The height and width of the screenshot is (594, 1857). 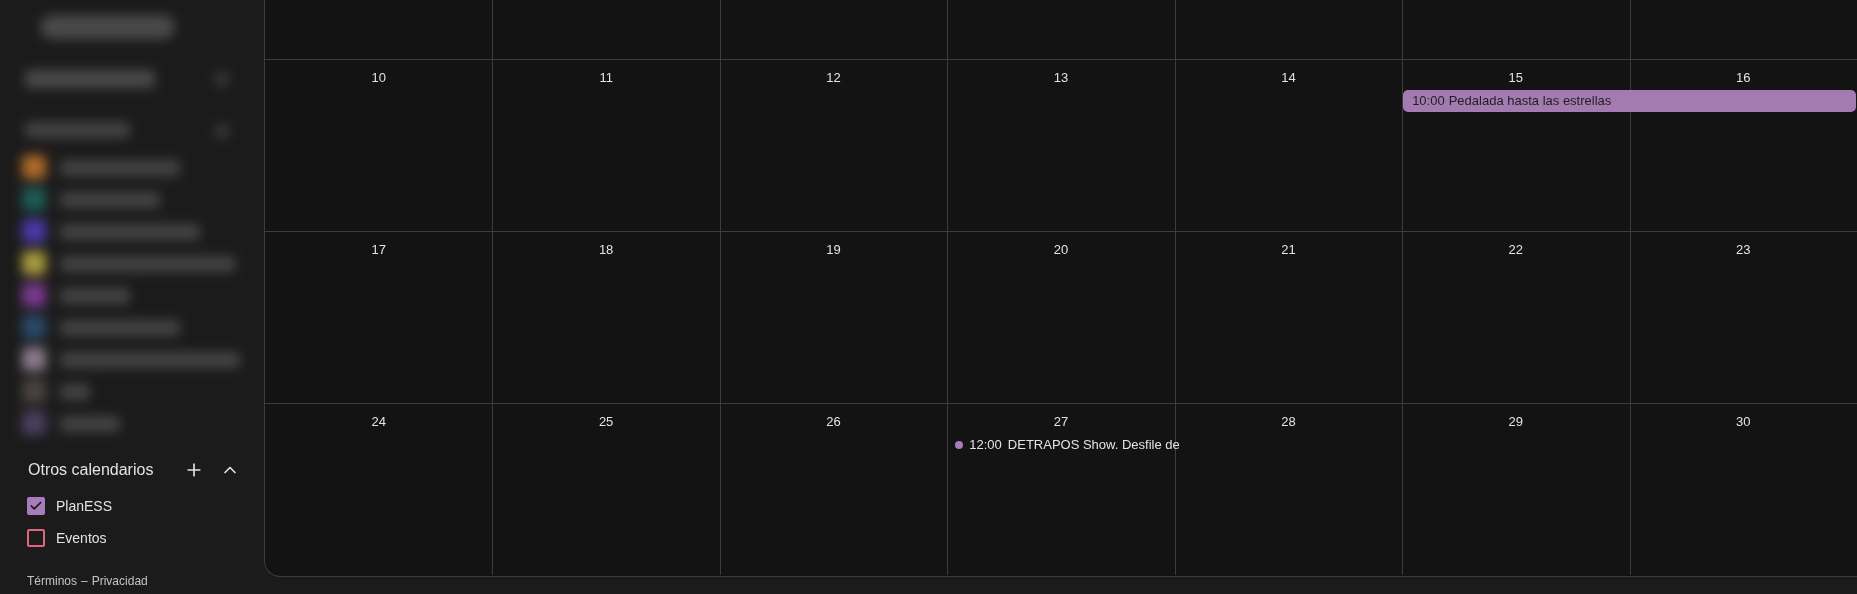 What do you see at coordinates (378, 421) in the screenshot?
I see `day-number: 24` at bounding box center [378, 421].